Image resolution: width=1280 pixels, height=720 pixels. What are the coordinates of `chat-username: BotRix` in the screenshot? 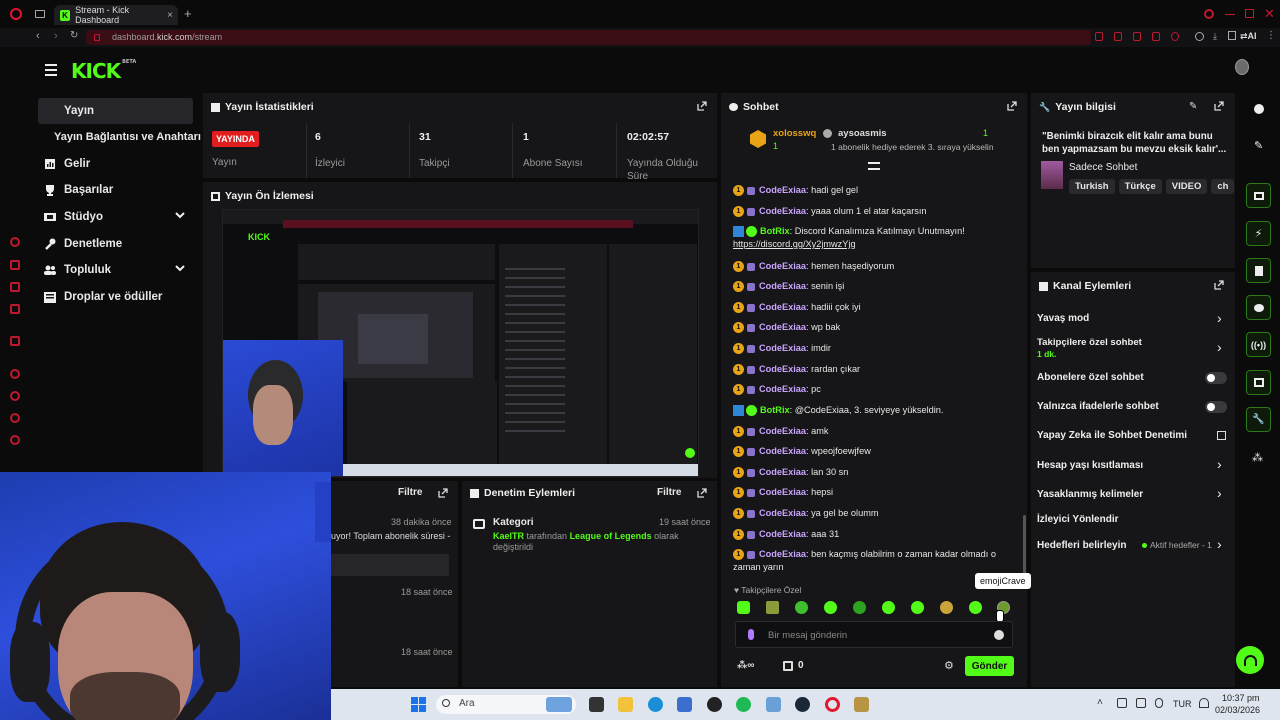 It's located at (775, 410).